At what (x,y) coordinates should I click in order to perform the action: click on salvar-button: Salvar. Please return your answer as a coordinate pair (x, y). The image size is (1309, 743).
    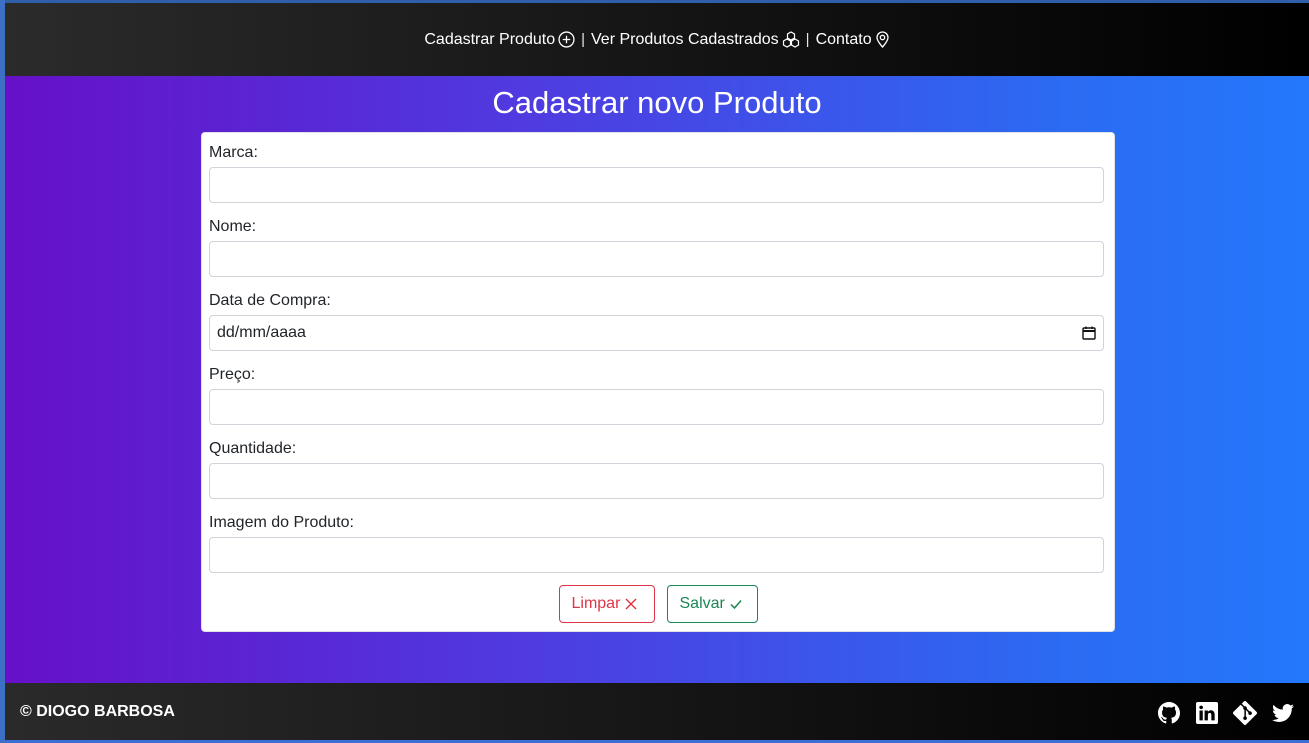
    Looking at the image, I should click on (712, 604).